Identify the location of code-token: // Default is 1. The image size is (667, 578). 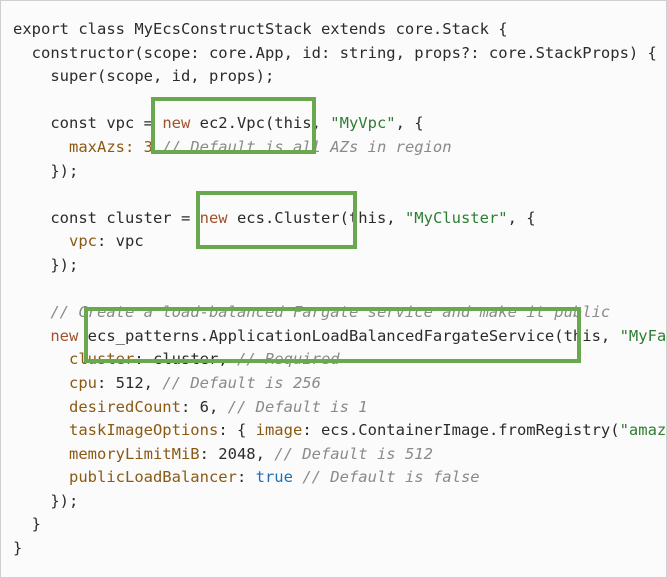
(297, 406).